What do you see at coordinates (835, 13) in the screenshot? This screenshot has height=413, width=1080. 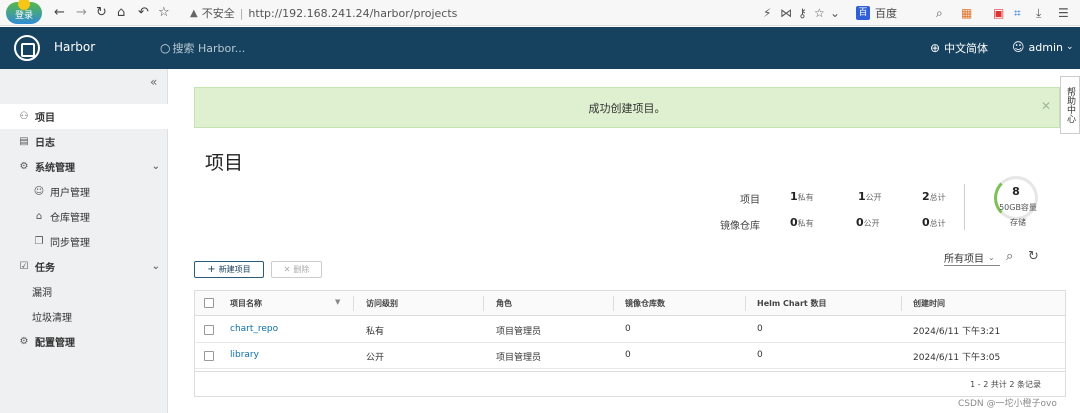 I see `dropdown-icon: ⌄` at bounding box center [835, 13].